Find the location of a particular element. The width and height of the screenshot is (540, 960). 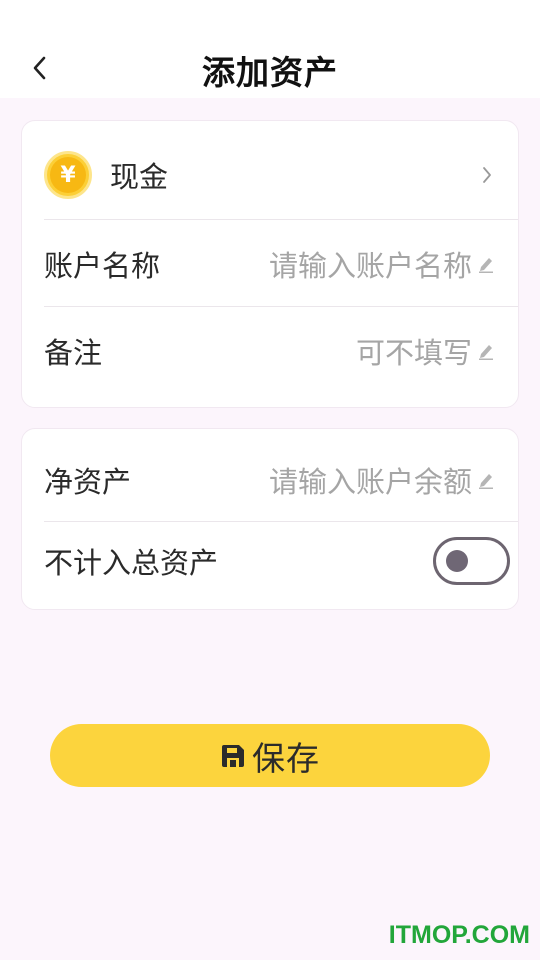

header: 添加资产 is located at coordinates (270, 49).